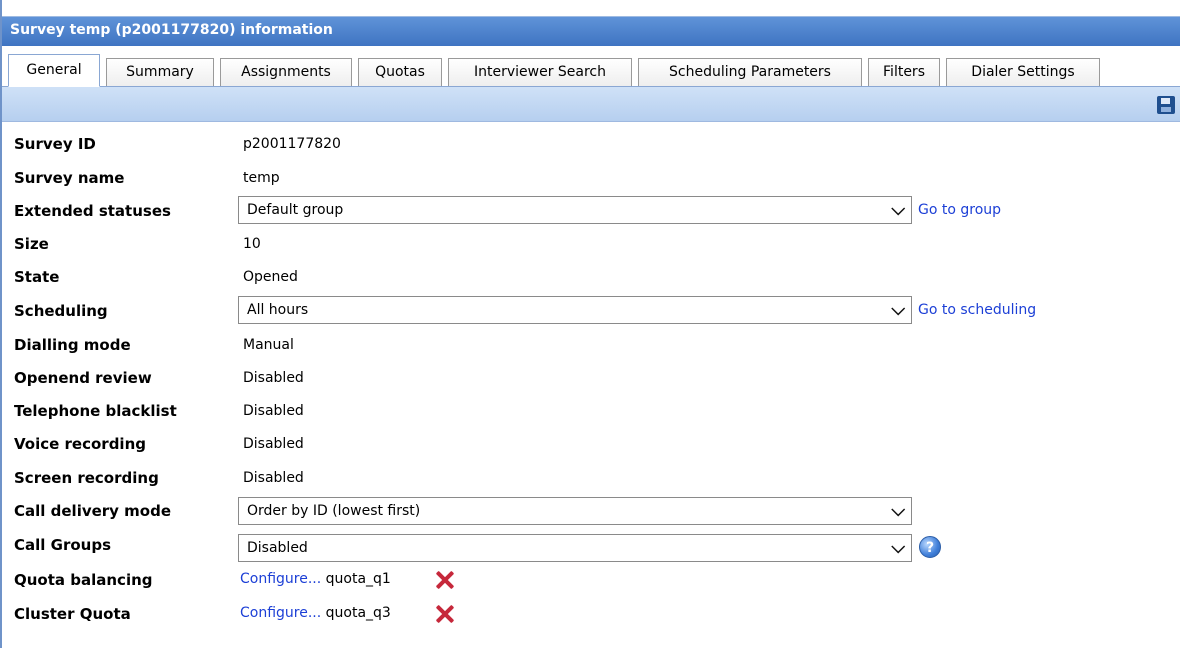 Image resolution: width=1180 pixels, height=648 pixels. Describe the element at coordinates (92, 211) in the screenshot. I see `extended-statuses-label: Extended statuses` at that location.